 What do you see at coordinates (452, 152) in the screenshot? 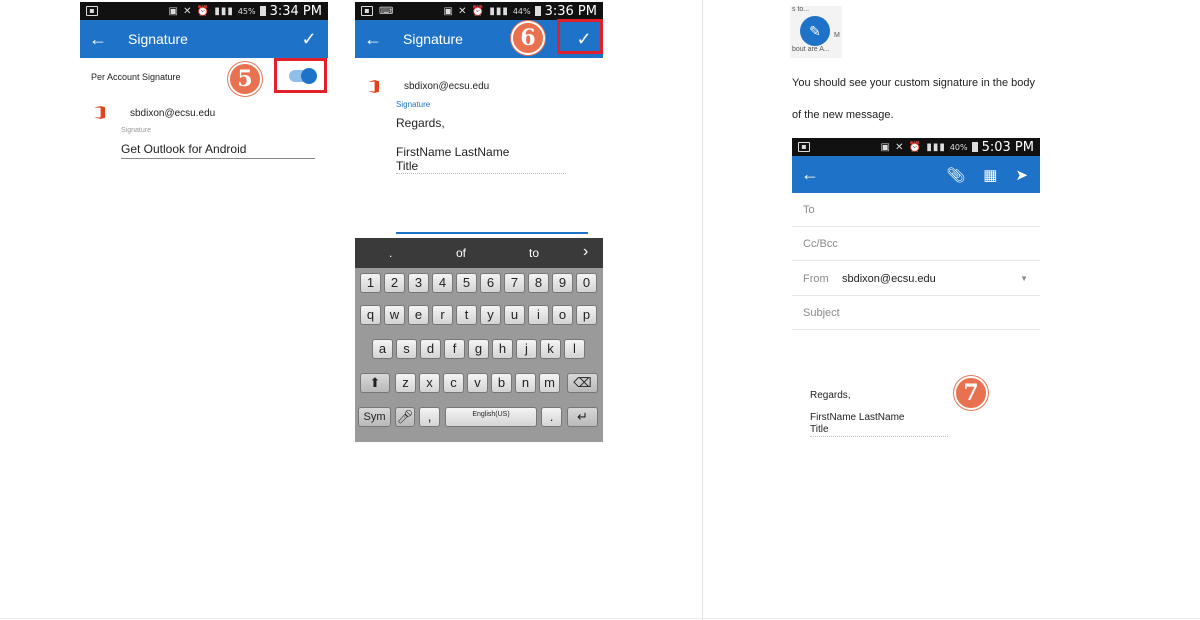
I see `signature-line: FirstName LastName` at bounding box center [452, 152].